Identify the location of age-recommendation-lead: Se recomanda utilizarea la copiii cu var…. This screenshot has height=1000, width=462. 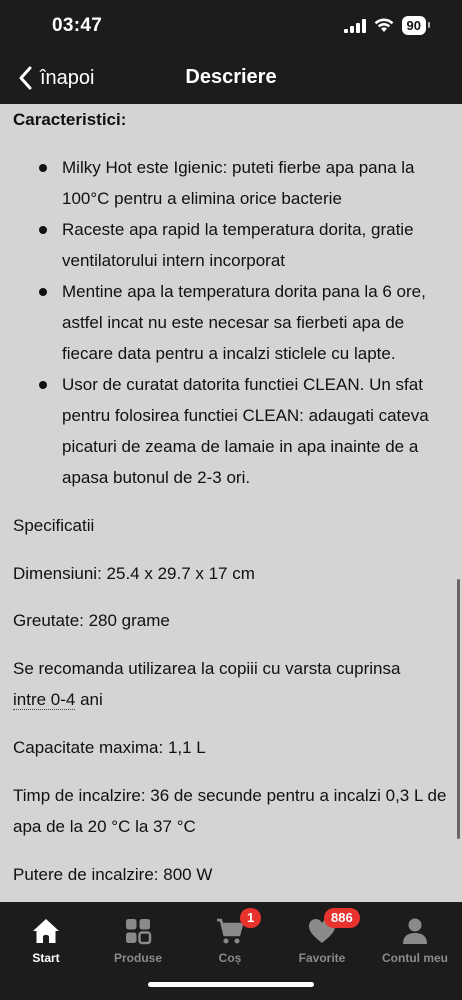
(207, 668).